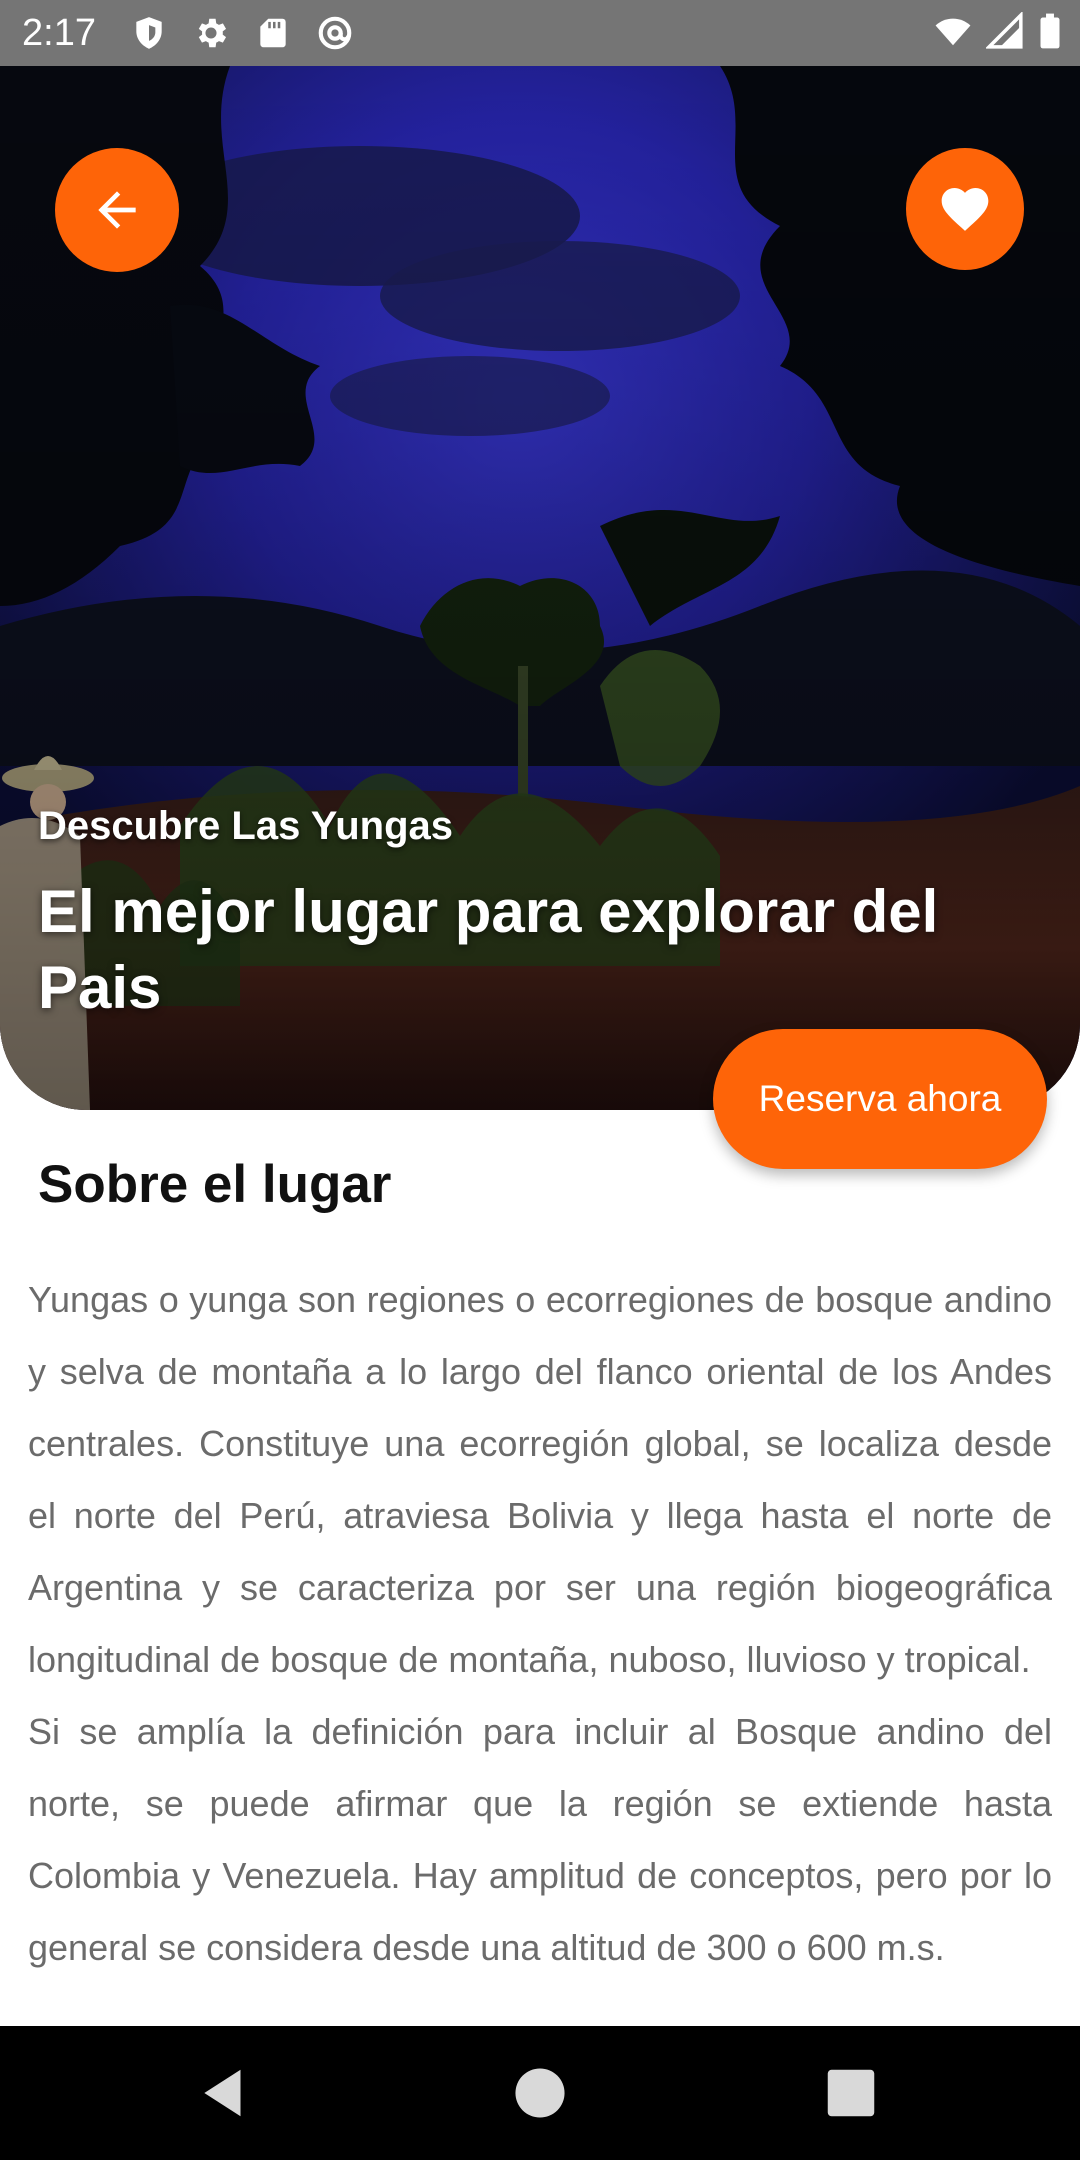 This screenshot has width=1080, height=2160. What do you see at coordinates (215, 1184) in the screenshot?
I see `about-heading: Sobre el lugar` at bounding box center [215, 1184].